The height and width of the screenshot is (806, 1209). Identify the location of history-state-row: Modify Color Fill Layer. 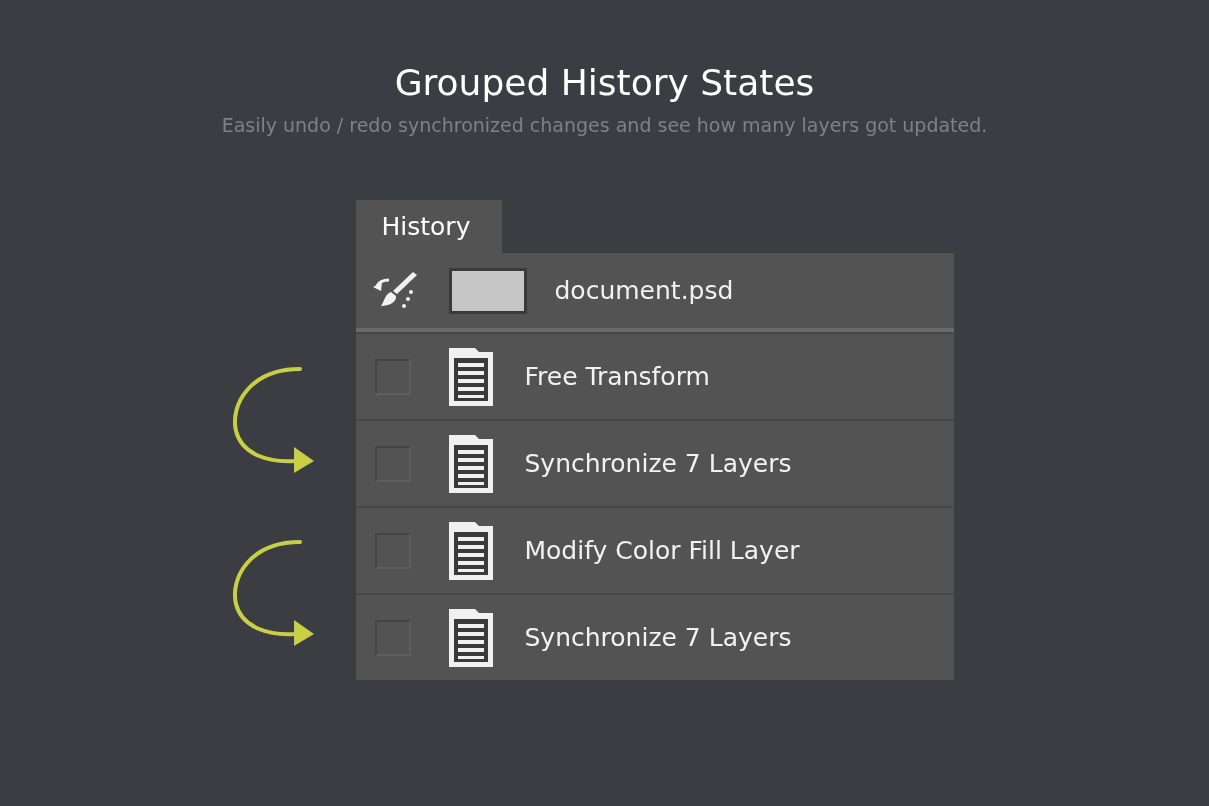
(654, 549).